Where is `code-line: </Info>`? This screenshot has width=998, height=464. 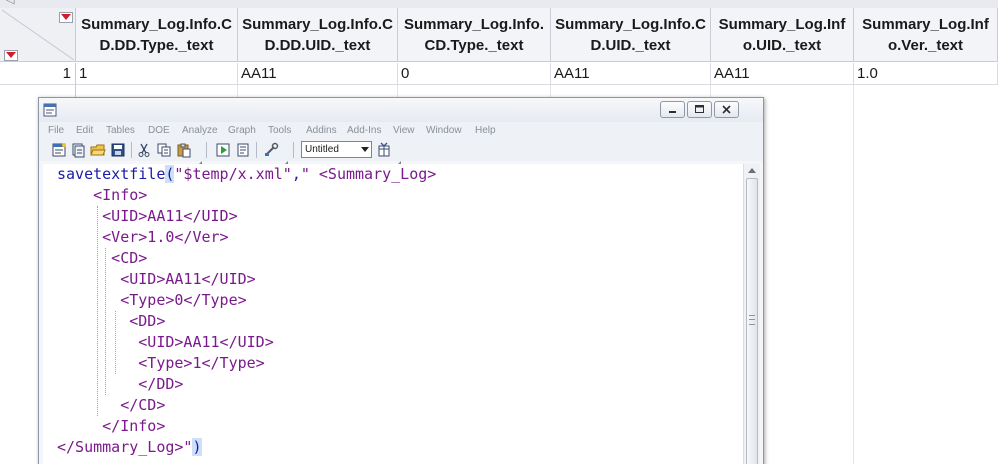 code-line: </Info> is located at coordinates (111, 426).